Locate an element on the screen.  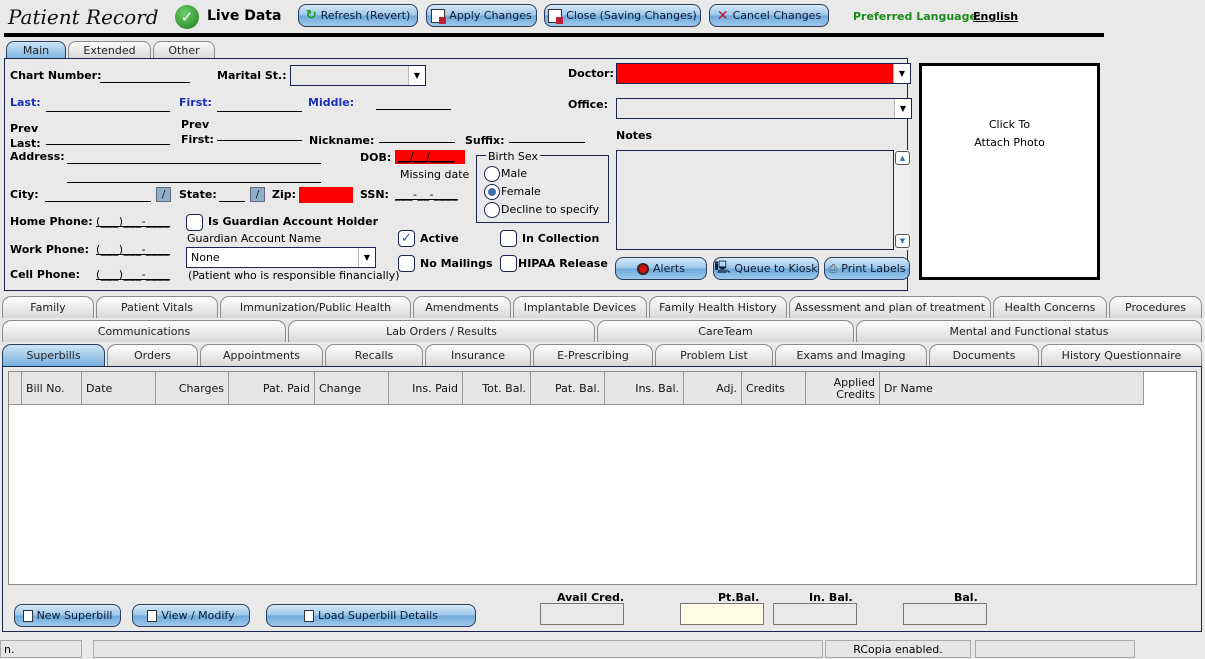
cell-phone-input: (___)___-____ is located at coordinates (133, 274).